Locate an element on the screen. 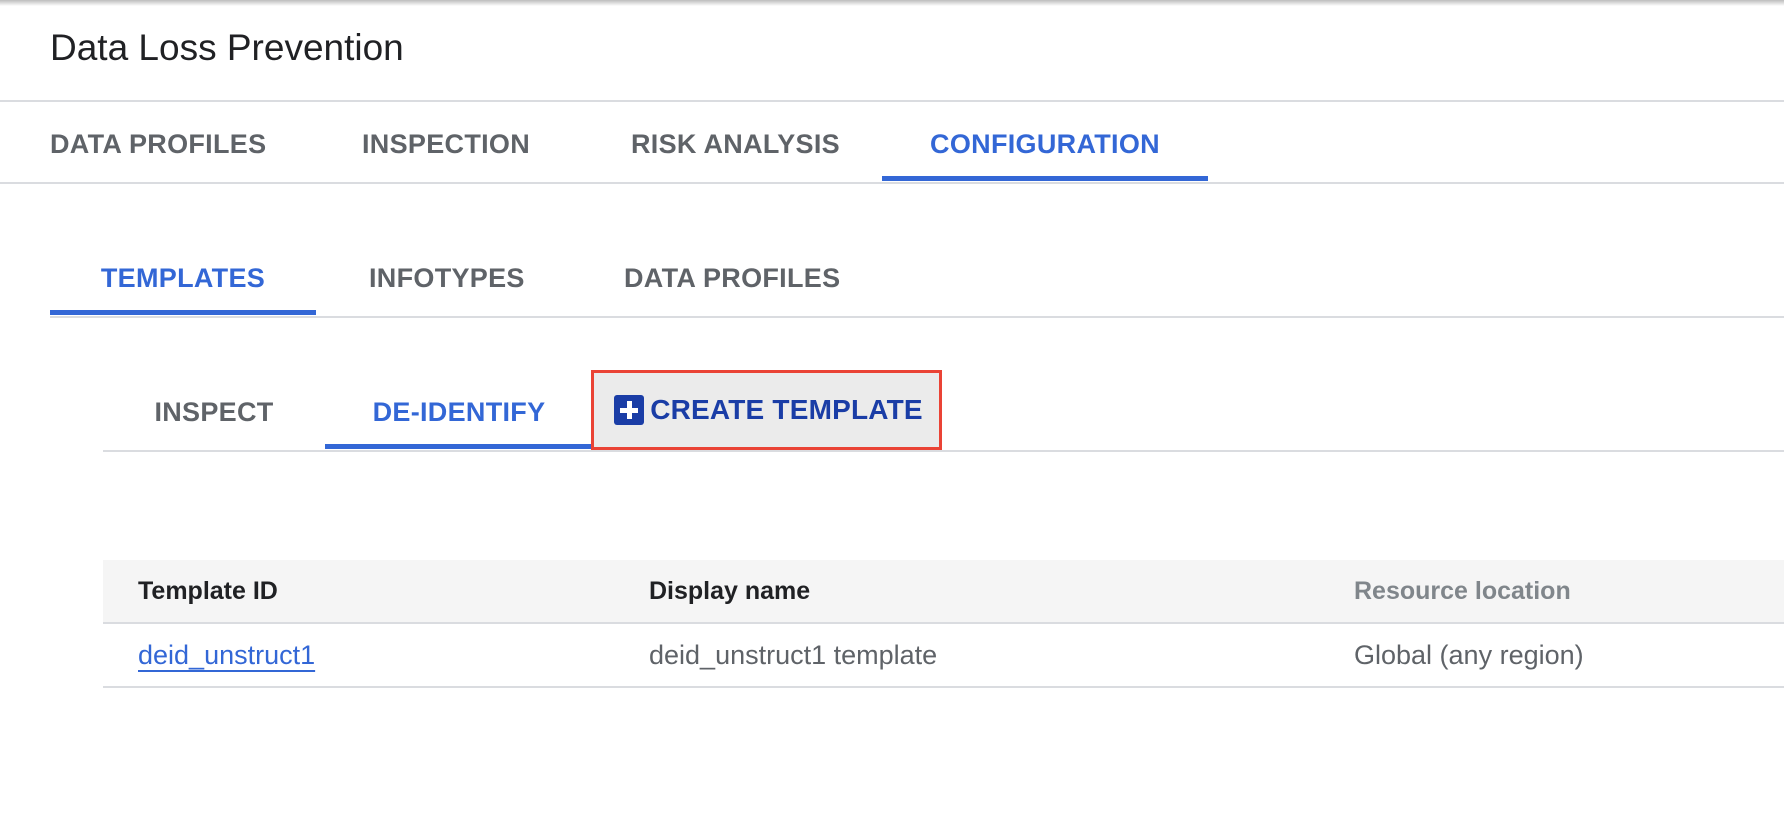  display-name-cell: deid_unstruct1 template is located at coordinates (793, 655).